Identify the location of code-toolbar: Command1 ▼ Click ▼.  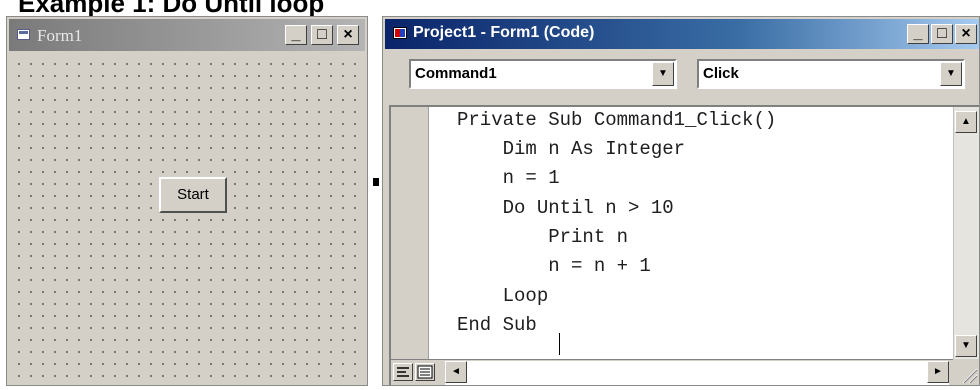
(682, 77).